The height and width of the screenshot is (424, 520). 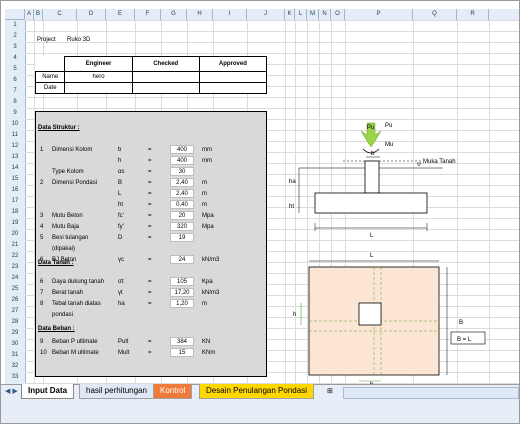 What do you see at coordinates (256, 391) in the screenshot?
I see `tab-desain-penulangan: Desain Penulangan Pondasi` at bounding box center [256, 391].